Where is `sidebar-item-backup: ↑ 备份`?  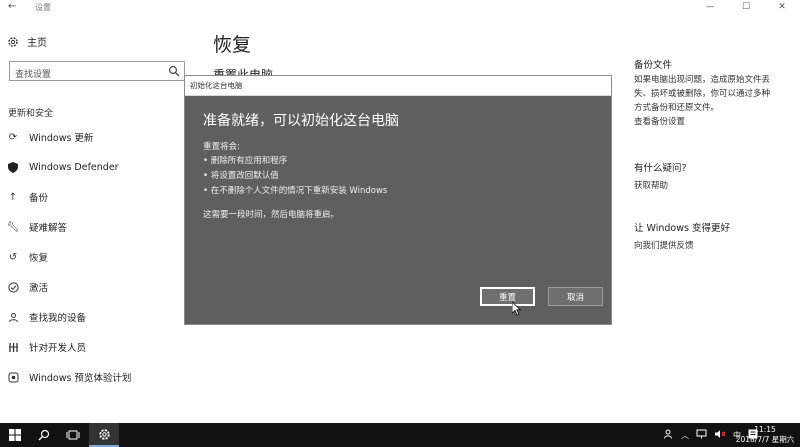
sidebar-item-backup: ↑ 备份 is located at coordinates (27, 197).